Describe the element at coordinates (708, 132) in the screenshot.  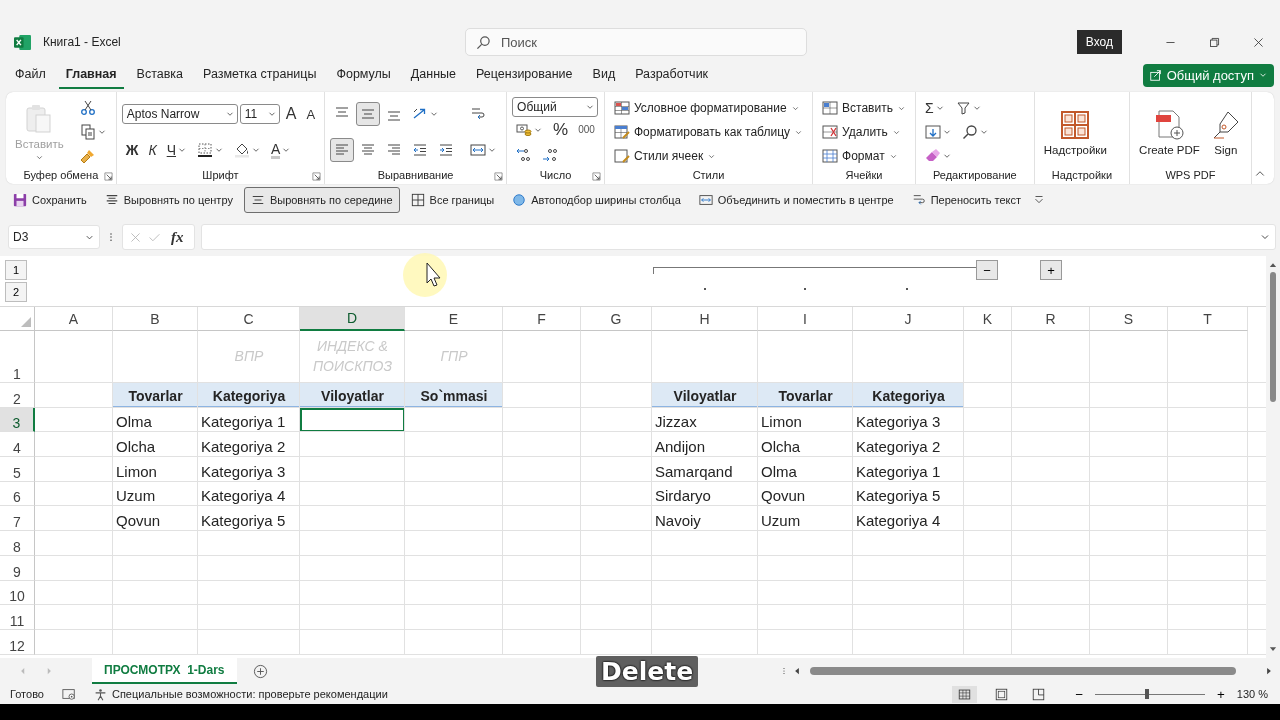
I see `ribbon-menu-button: Форматировать как таблицу` at that location.